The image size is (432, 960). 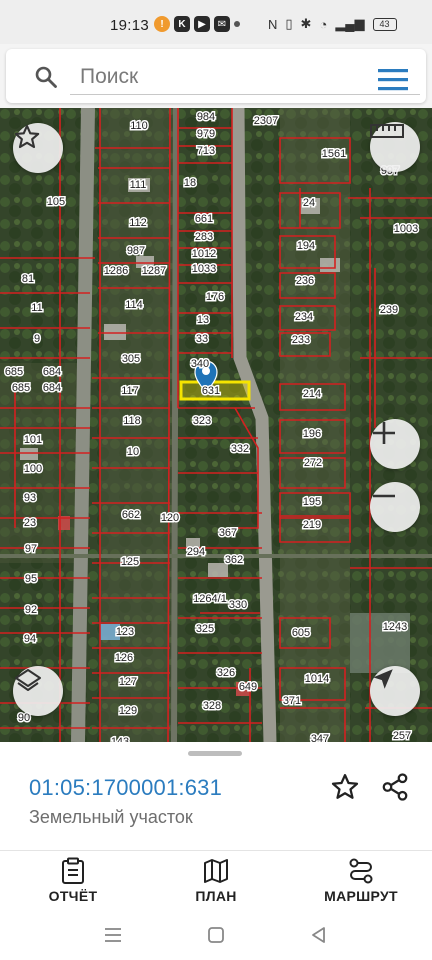 What do you see at coordinates (130, 359) in the screenshot?
I see `parcel-label: 305` at bounding box center [130, 359].